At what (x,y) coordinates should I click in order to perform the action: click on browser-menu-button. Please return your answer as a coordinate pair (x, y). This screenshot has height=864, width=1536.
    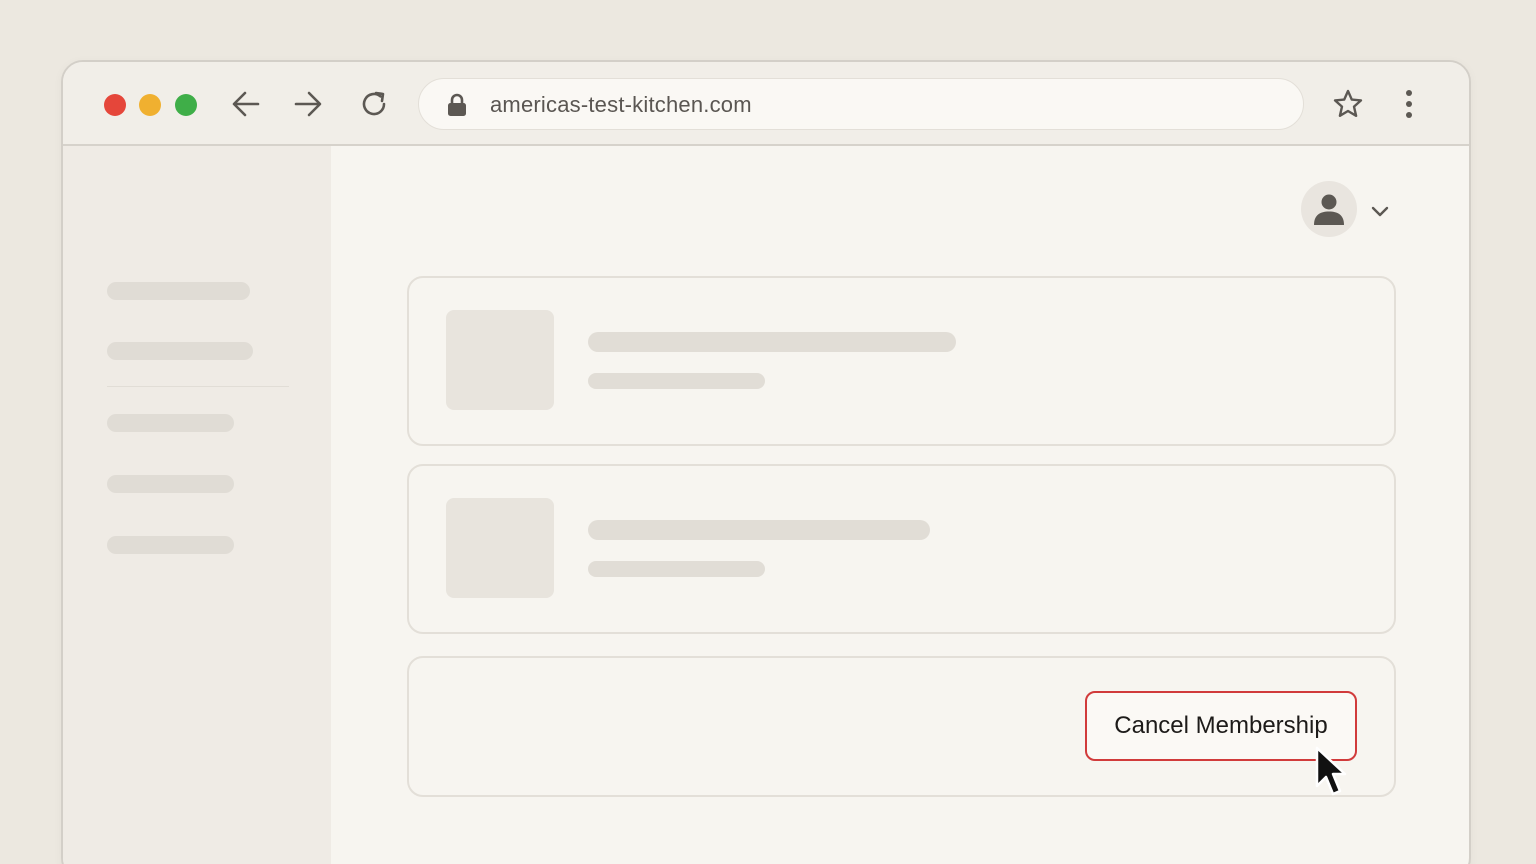
    Looking at the image, I should click on (1409, 104).